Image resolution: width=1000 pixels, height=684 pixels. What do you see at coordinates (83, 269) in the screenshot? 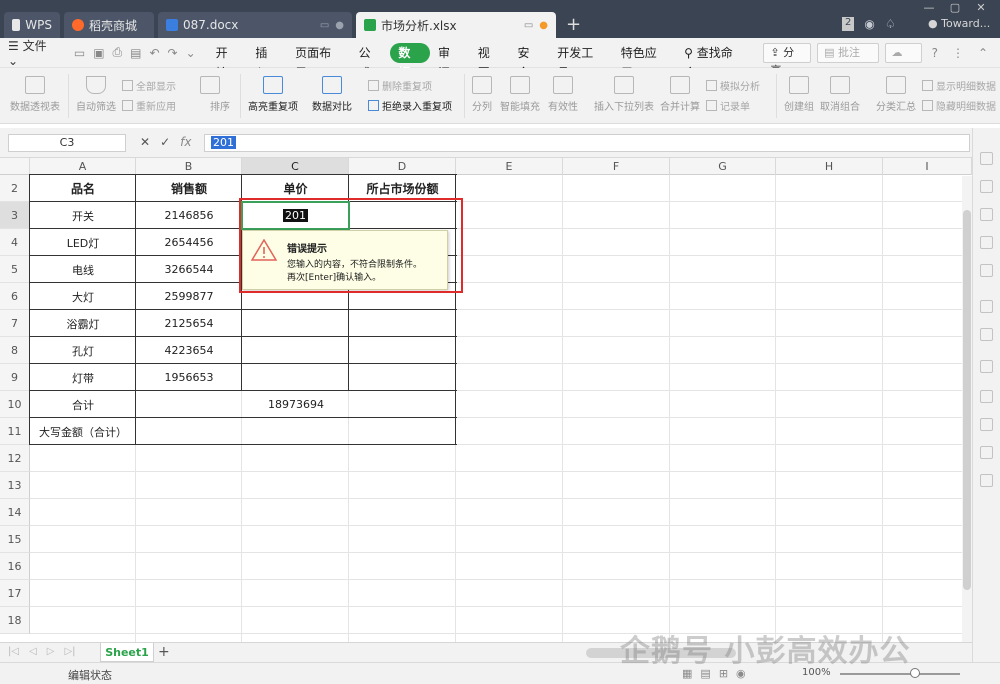
I see `product-name-cell: 电线` at bounding box center [83, 269].